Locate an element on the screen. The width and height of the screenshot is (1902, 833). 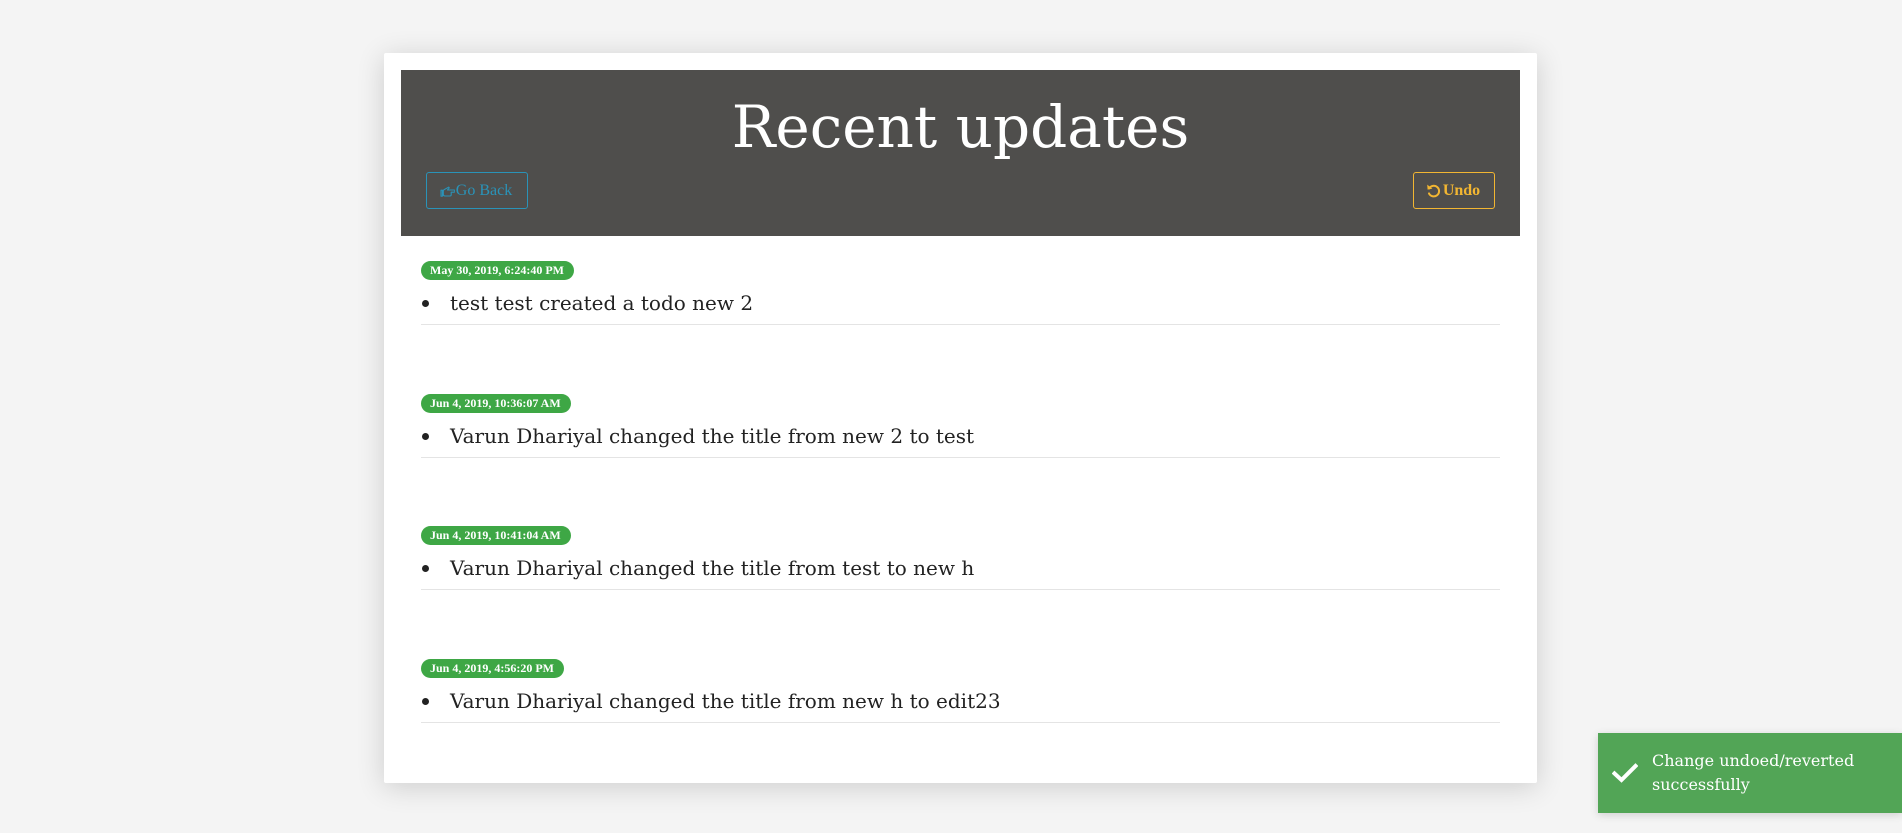
page-title: Recent updates is located at coordinates (960, 127).